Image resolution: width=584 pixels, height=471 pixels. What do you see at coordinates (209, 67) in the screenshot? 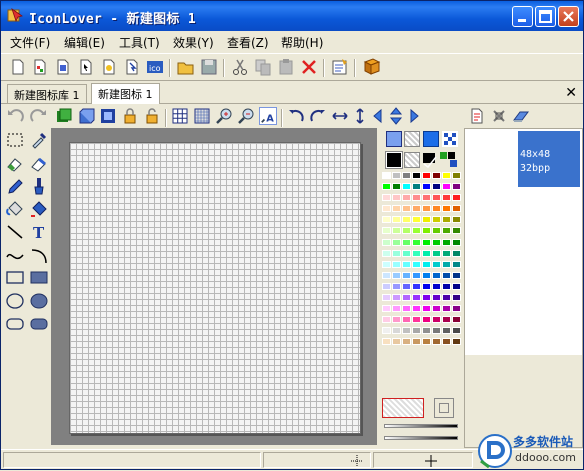
I see `save-disk-icon` at bounding box center [209, 67].